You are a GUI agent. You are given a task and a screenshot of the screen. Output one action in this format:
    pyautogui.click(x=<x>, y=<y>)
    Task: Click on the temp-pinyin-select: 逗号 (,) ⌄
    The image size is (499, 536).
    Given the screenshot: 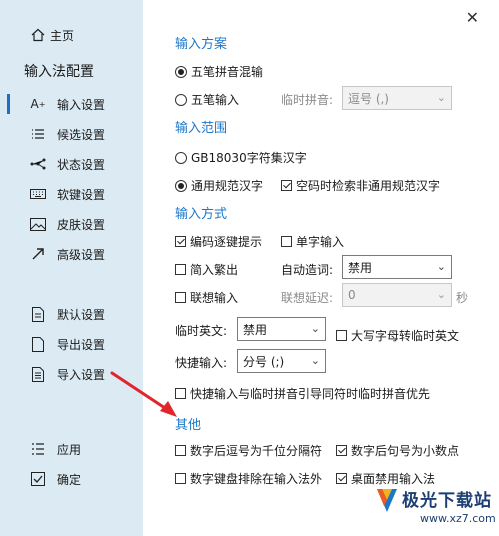 What is the action you would take?
    pyautogui.click(x=397, y=98)
    